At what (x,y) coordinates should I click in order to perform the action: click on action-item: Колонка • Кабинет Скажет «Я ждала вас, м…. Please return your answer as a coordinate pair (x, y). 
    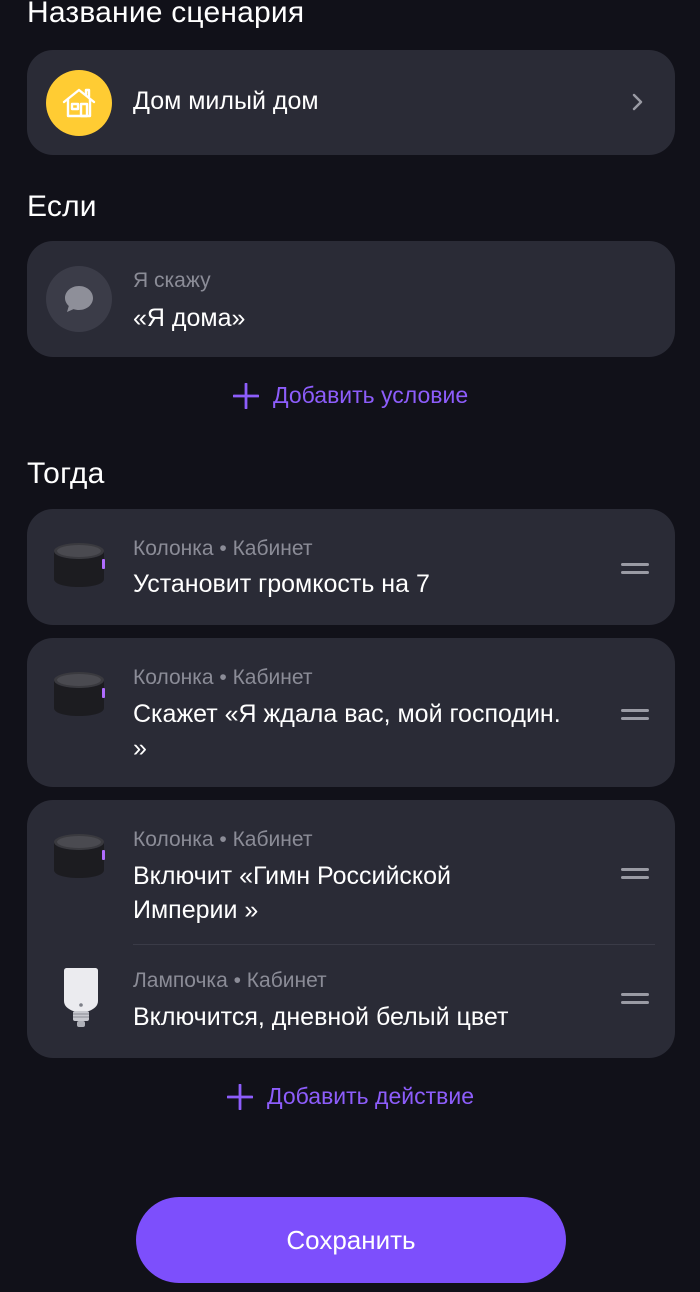
    Looking at the image, I should click on (351, 712).